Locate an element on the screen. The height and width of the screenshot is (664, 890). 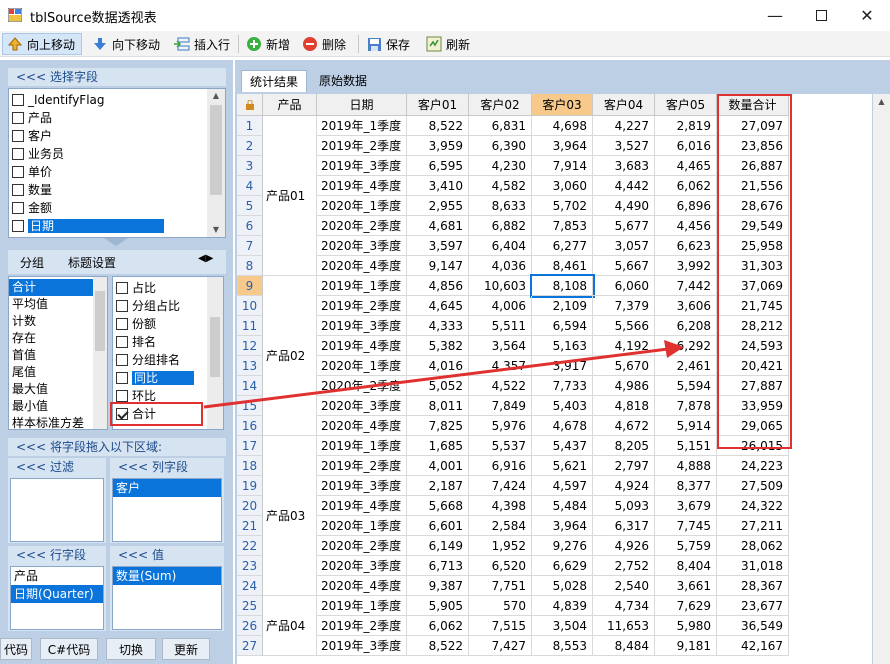
annotation-arrow is located at coordinates (443, 374).